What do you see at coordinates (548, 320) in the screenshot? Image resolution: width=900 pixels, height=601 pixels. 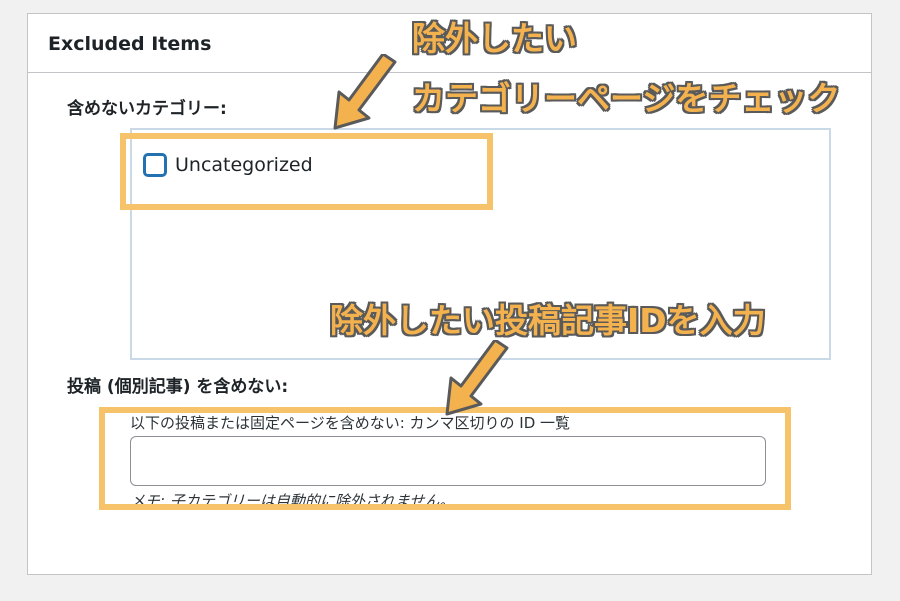 I see `callout-text-enter-post-id: 除外したい投稿記事IDを入力` at bounding box center [548, 320].